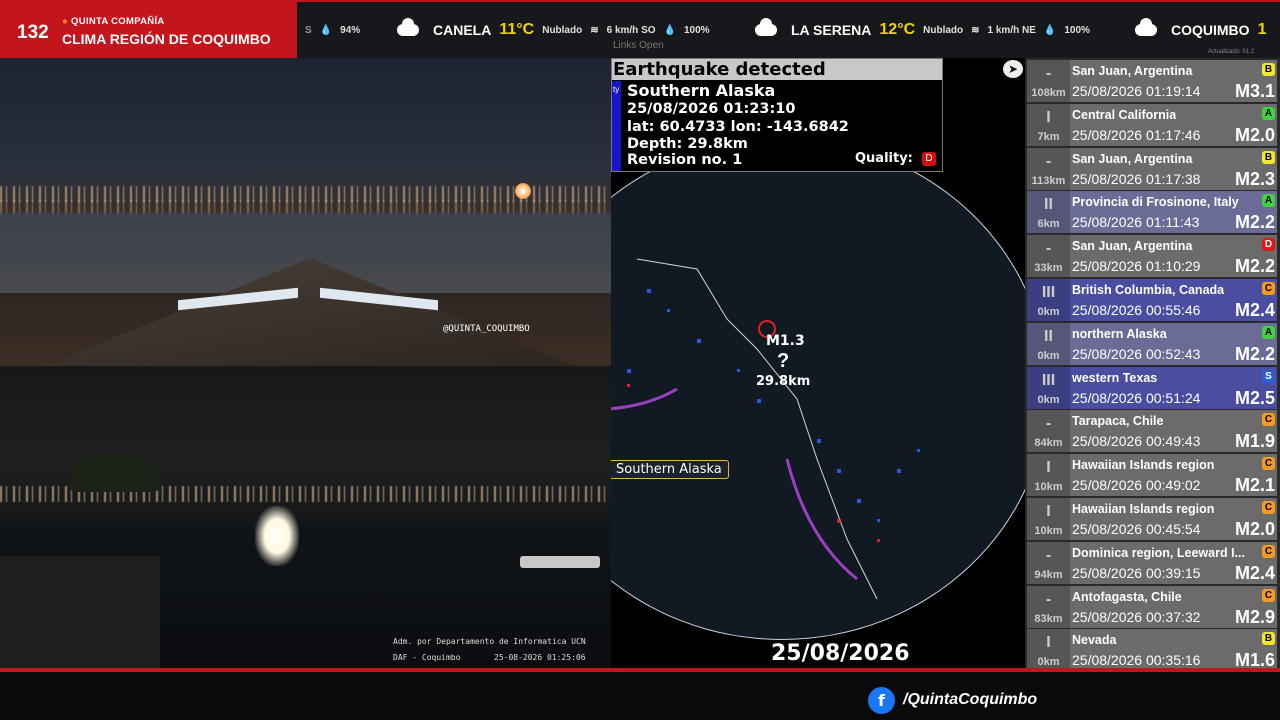  Describe the element at coordinates (1048, 93) in the screenshot. I see `quake-distance: 108km` at that location.